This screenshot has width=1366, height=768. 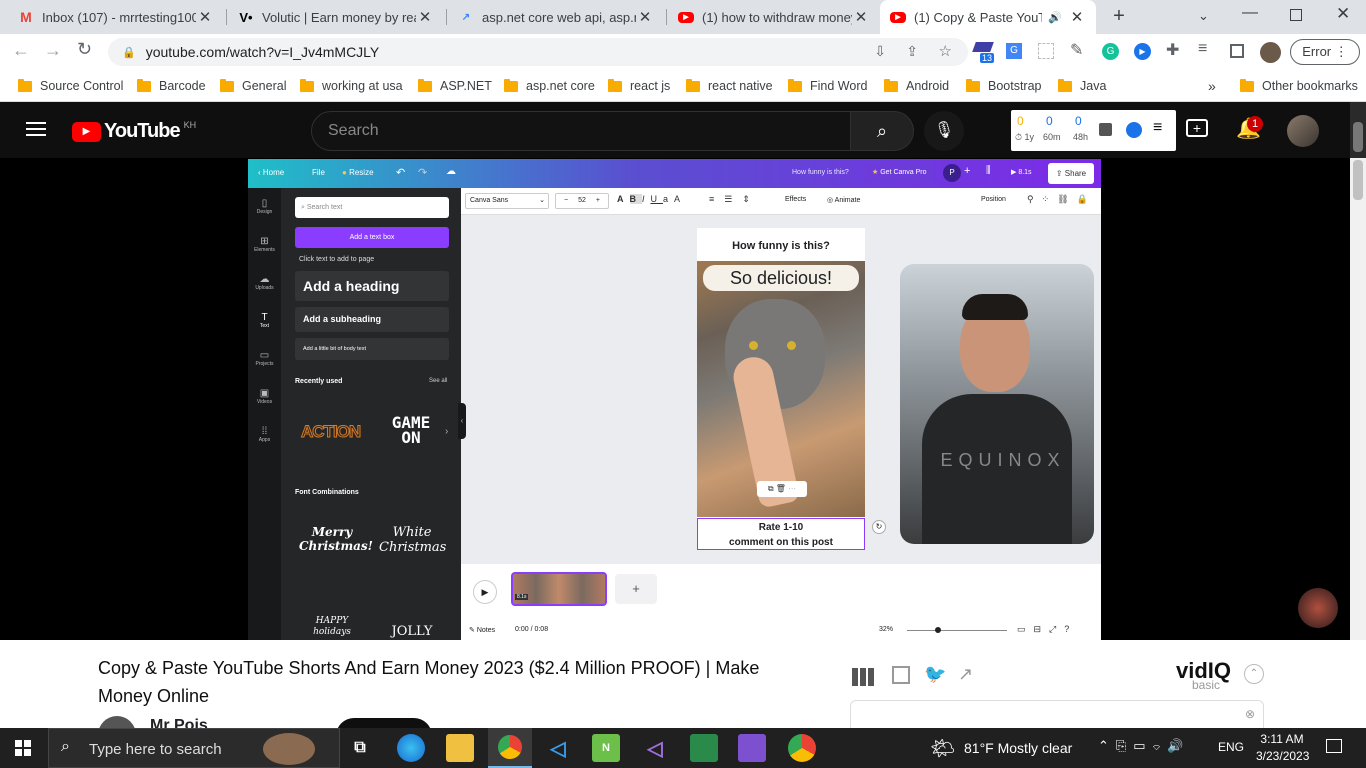 What do you see at coordinates (879, 527) in the screenshot?
I see `rotate-handle-icon: ↻` at bounding box center [879, 527].